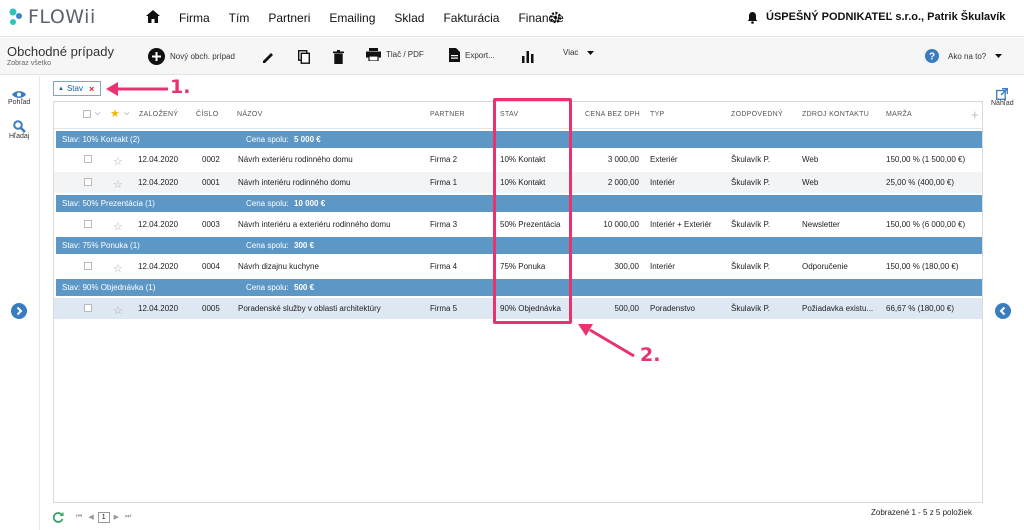  I want to click on cell-type: Interiér, so click(662, 182).